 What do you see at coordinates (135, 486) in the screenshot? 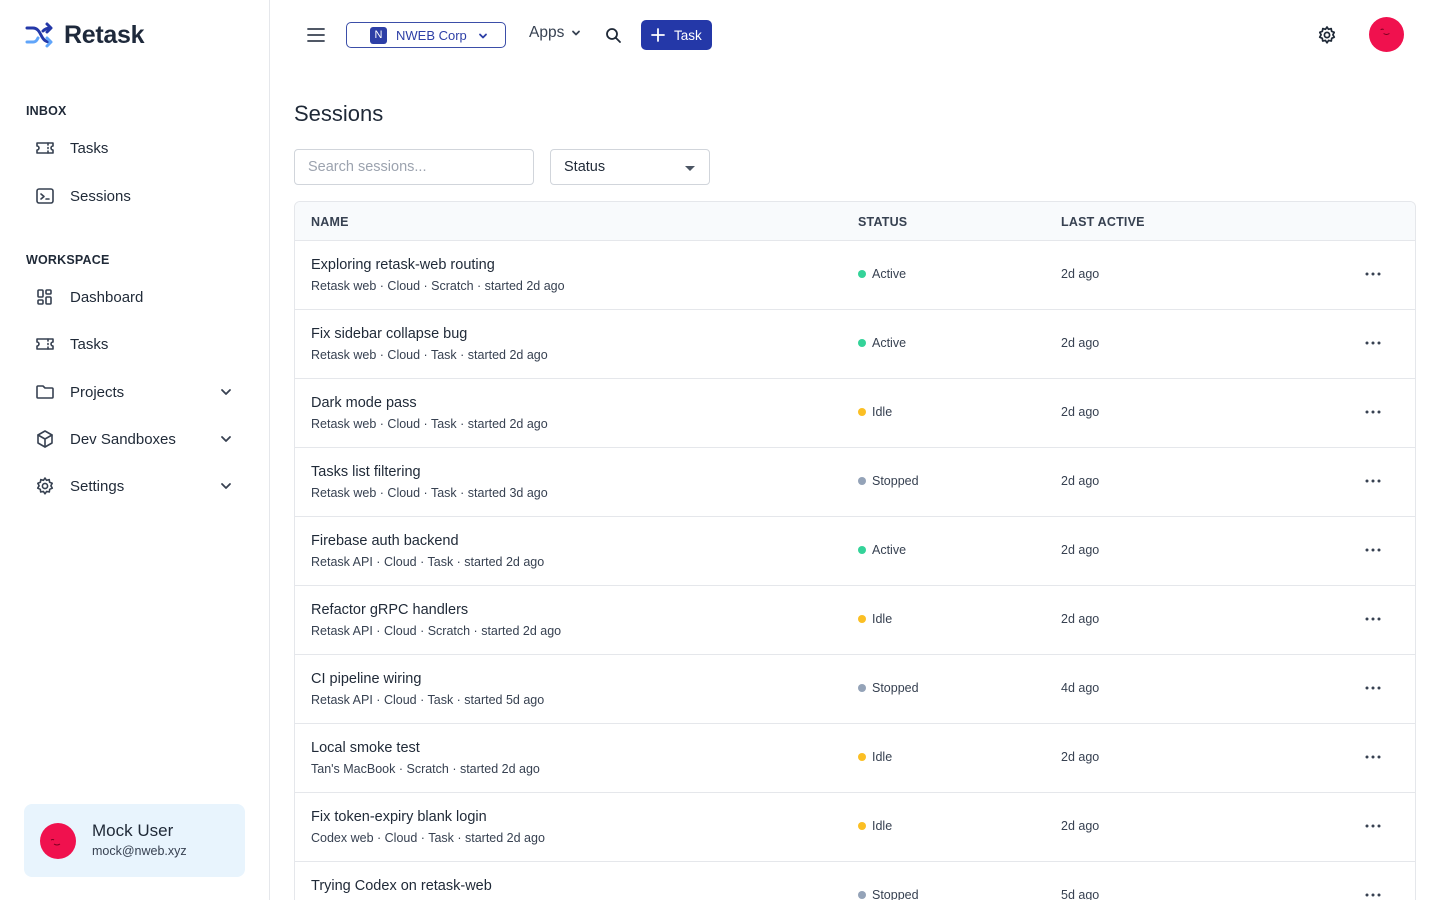
I see `sidebar-item-settings: Settings` at bounding box center [135, 486].